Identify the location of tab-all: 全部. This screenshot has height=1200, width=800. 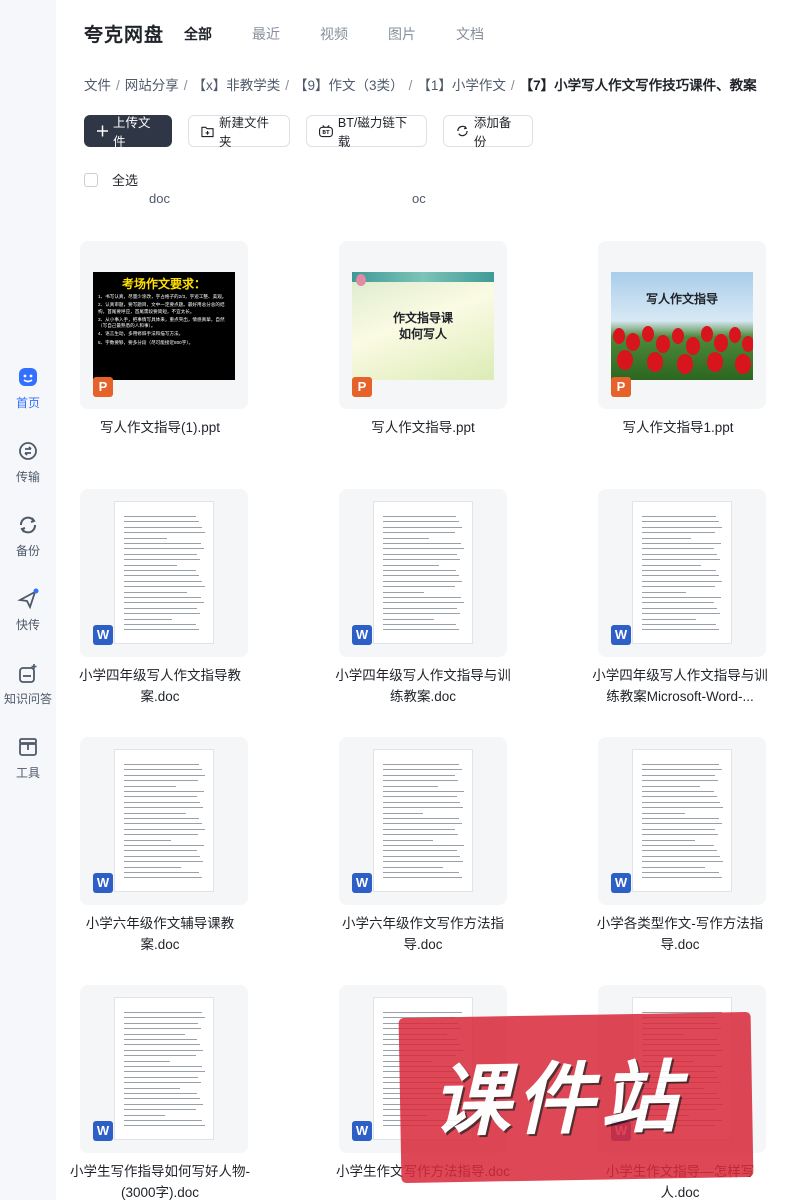
(218, 34).